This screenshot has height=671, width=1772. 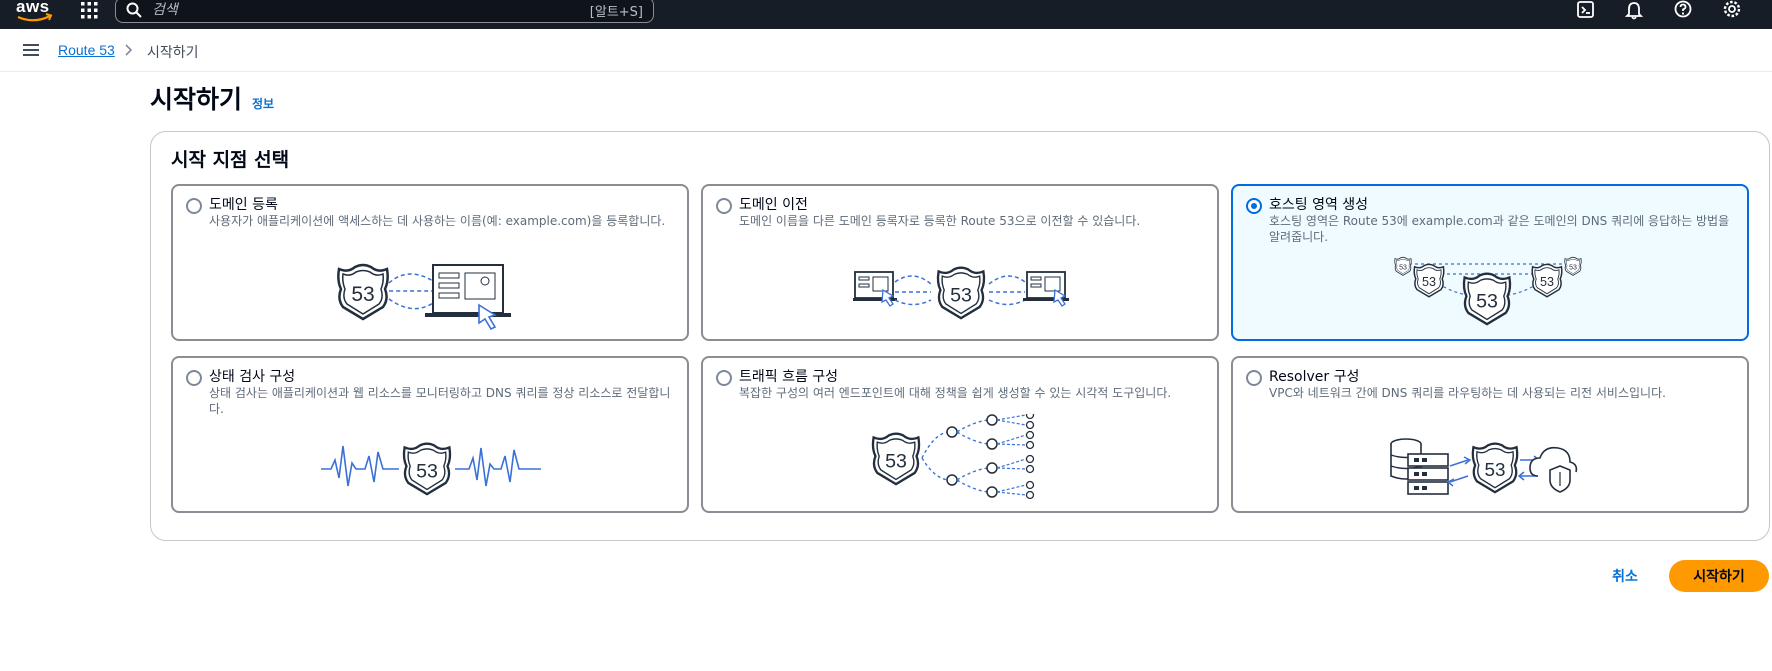 What do you see at coordinates (1732, 10) in the screenshot?
I see `settings-icon` at bounding box center [1732, 10].